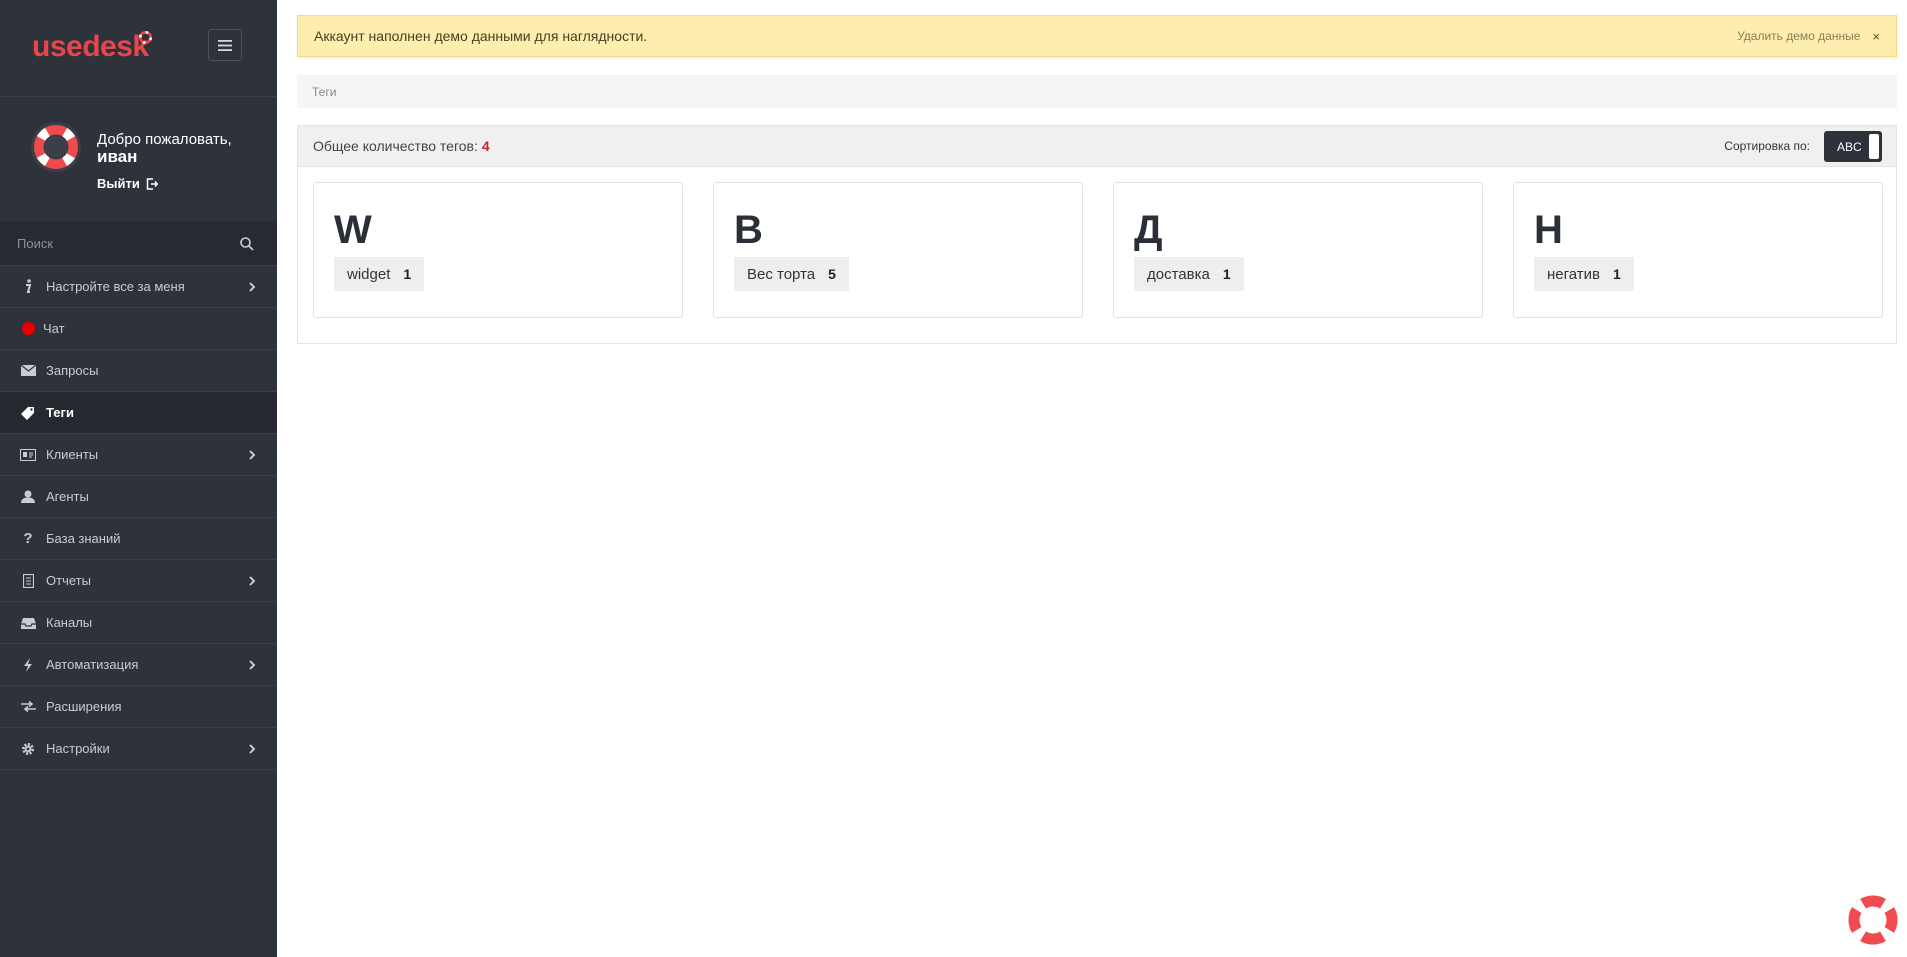 The height and width of the screenshot is (957, 1907). Describe the element at coordinates (138, 455) in the screenshot. I see `sidebar-item-clients: Клиенты` at that location.